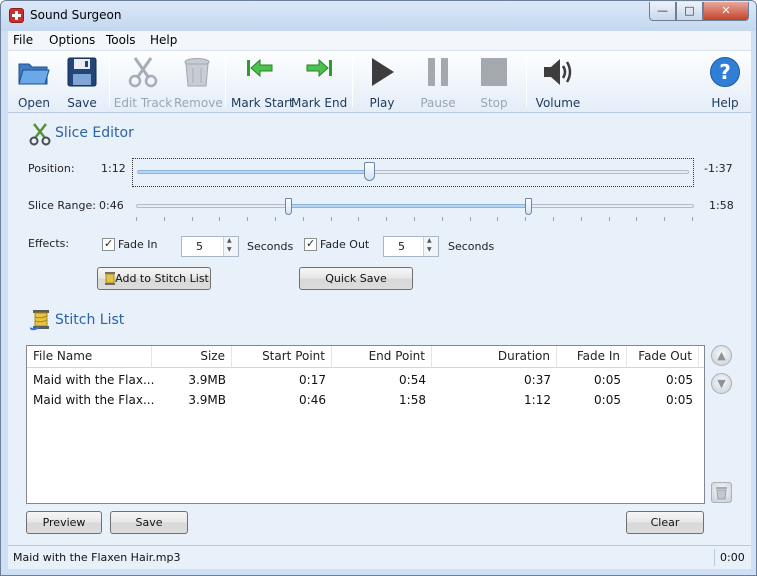 The height and width of the screenshot is (576, 757). Describe the element at coordinates (108, 244) in the screenshot. I see `fade-in-checkbox` at that location.